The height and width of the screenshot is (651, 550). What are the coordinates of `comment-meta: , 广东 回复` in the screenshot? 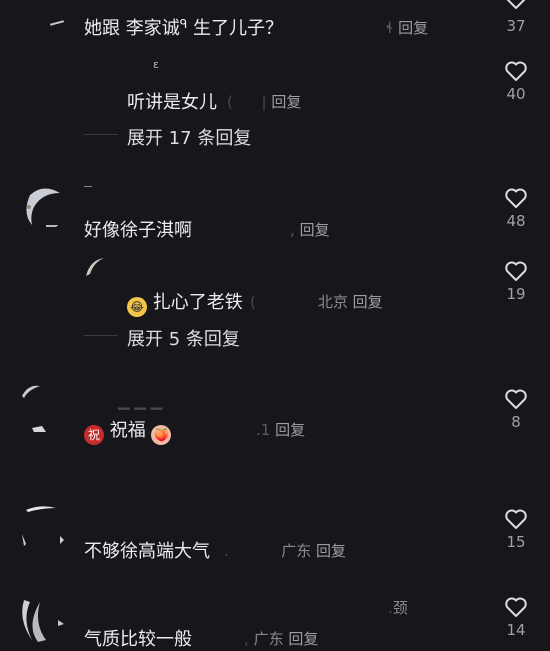 It's located at (281, 639).